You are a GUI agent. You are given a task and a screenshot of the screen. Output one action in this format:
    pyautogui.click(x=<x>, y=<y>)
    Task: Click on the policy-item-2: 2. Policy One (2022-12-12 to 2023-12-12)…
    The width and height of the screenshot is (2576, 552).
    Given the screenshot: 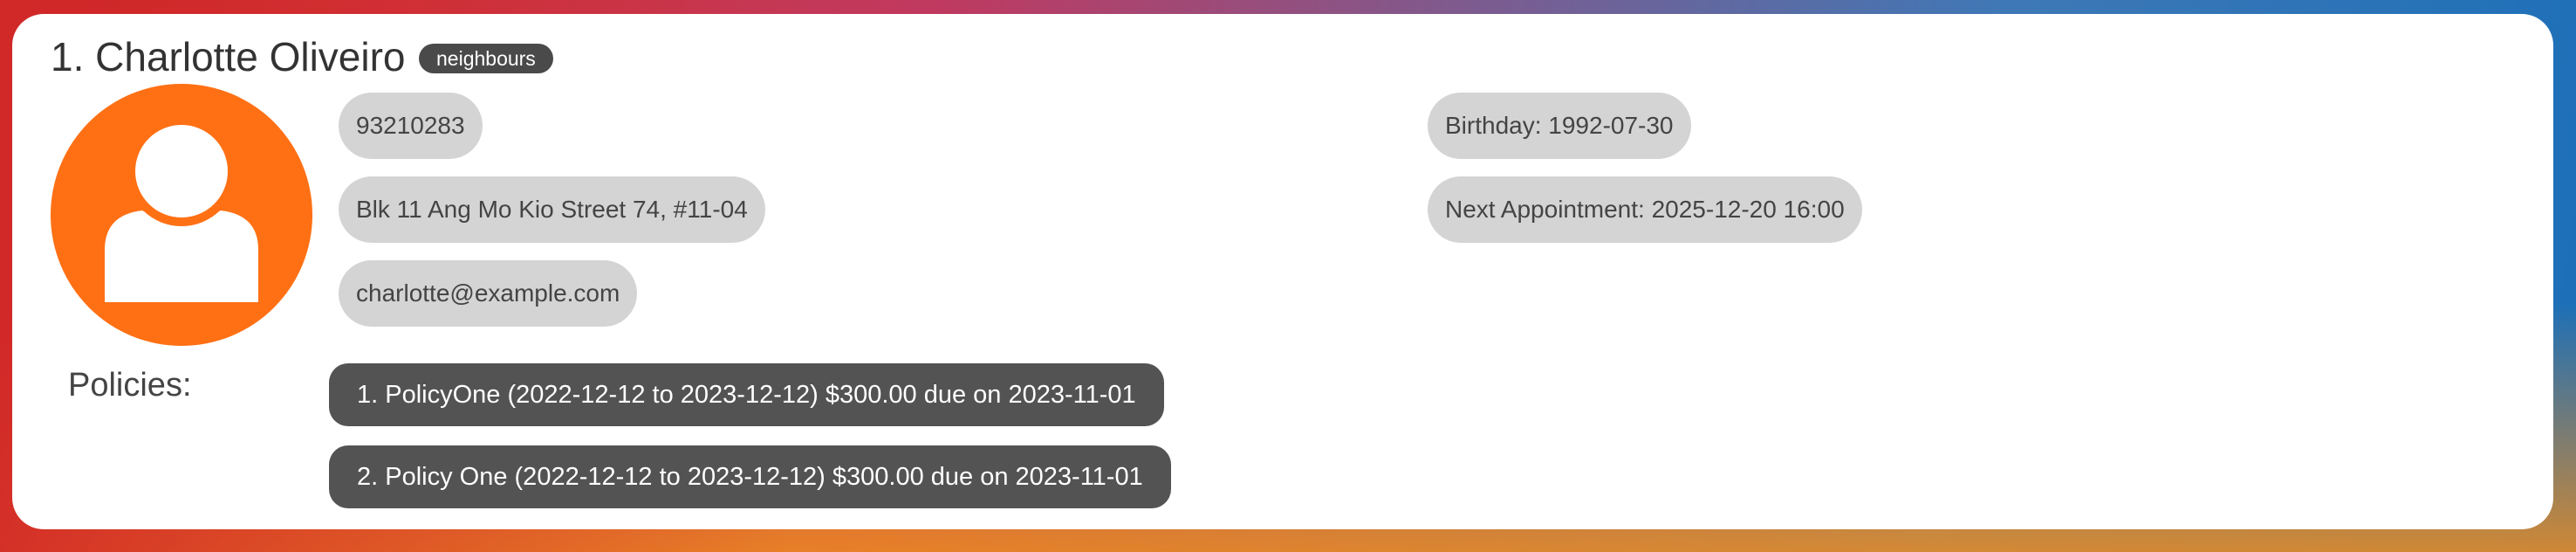 What is the action you would take?
    pyautogui.click(x=750, y=476)
    